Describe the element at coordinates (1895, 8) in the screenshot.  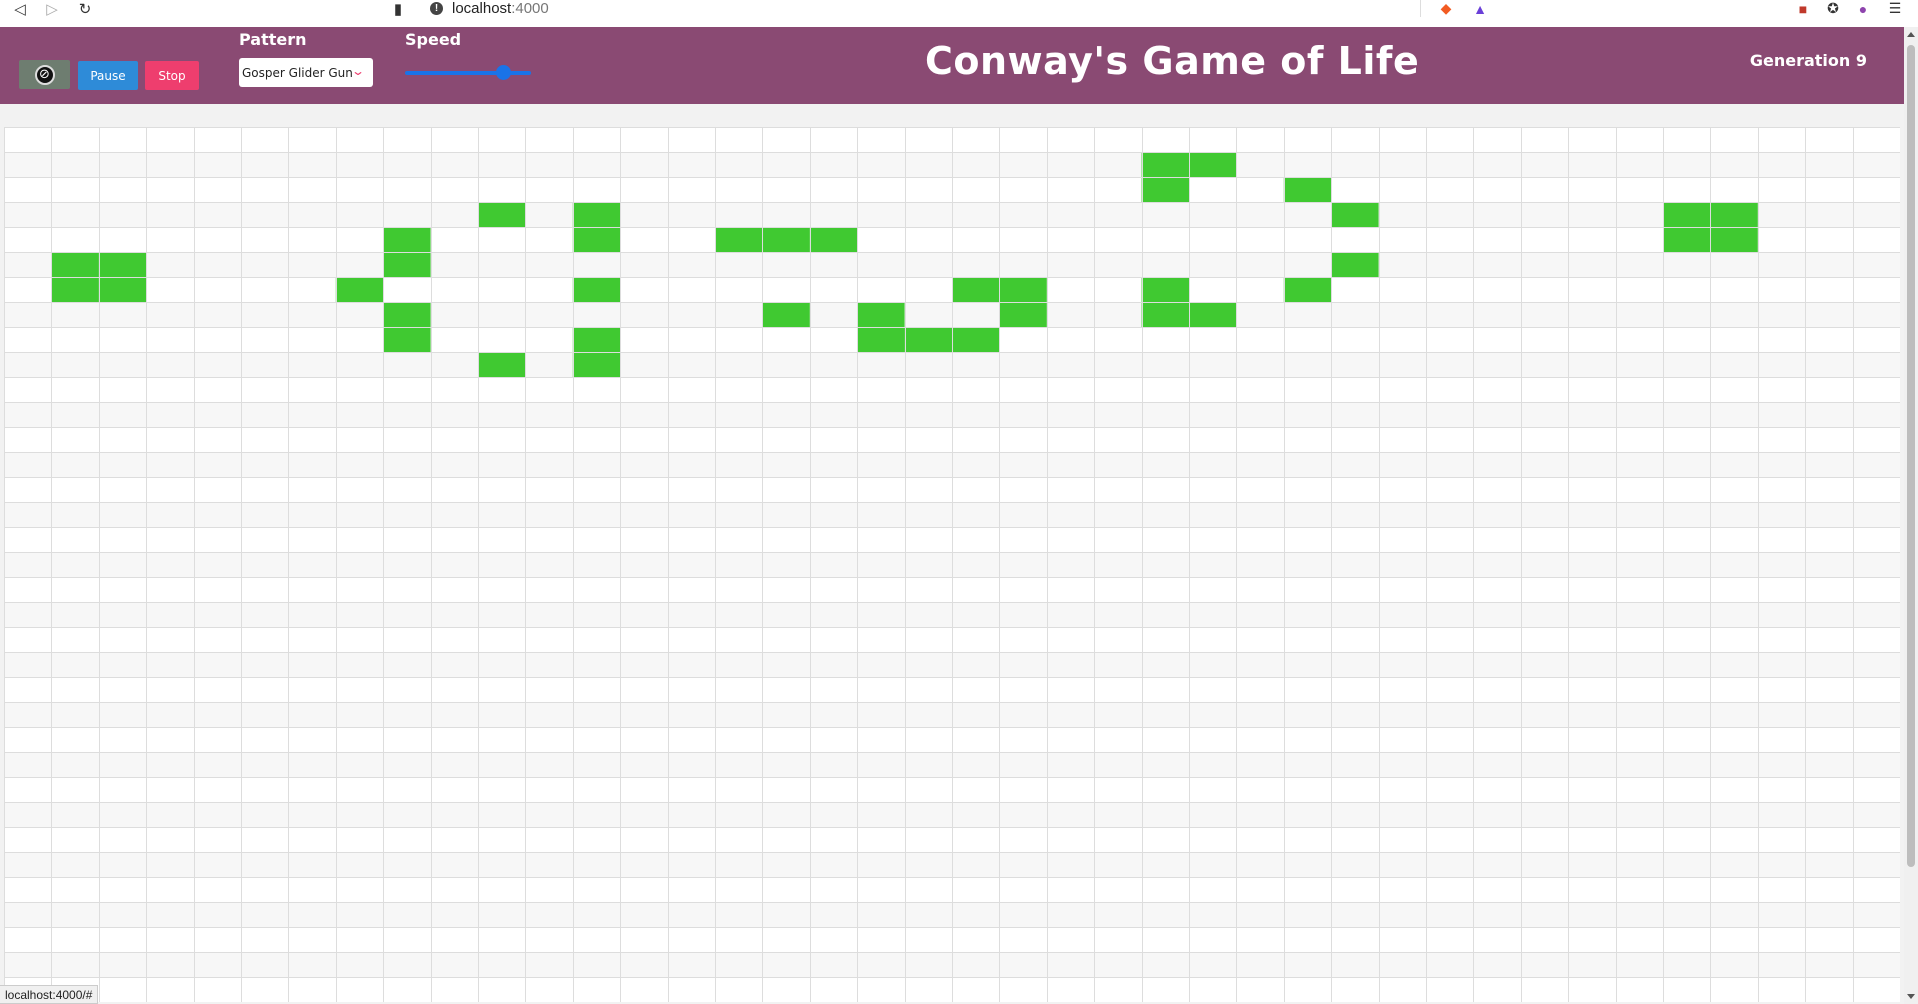
I see `menu-icon: ☰` at that location.